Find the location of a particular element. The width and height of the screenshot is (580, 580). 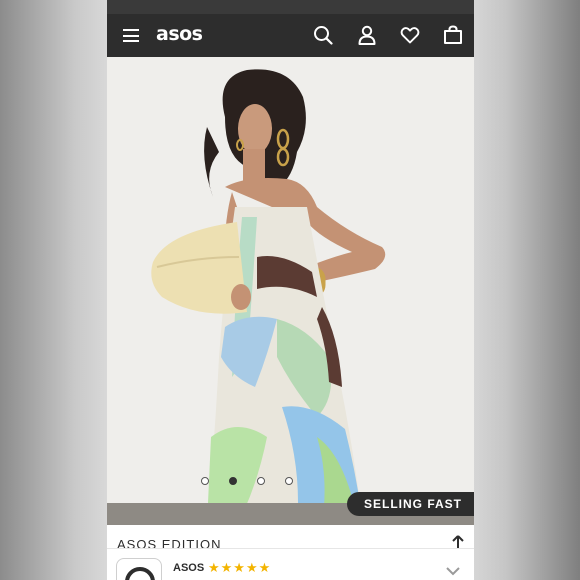

seller-logo-ring is located at coordinates (140, 573).